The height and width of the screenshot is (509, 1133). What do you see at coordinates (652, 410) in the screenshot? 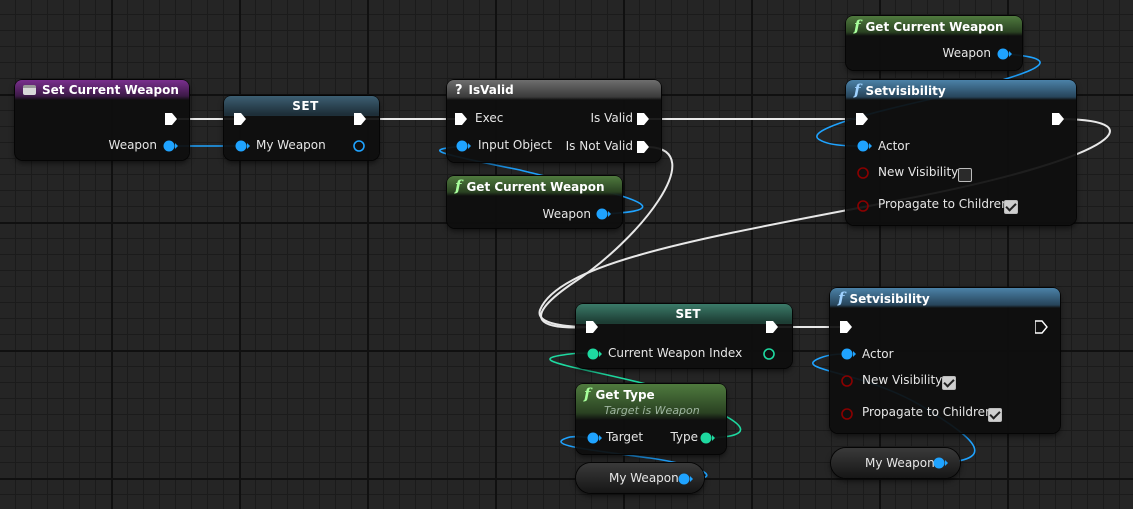
I see `node-subtitle: Target is Weapon` at bounding box center [652, 410].